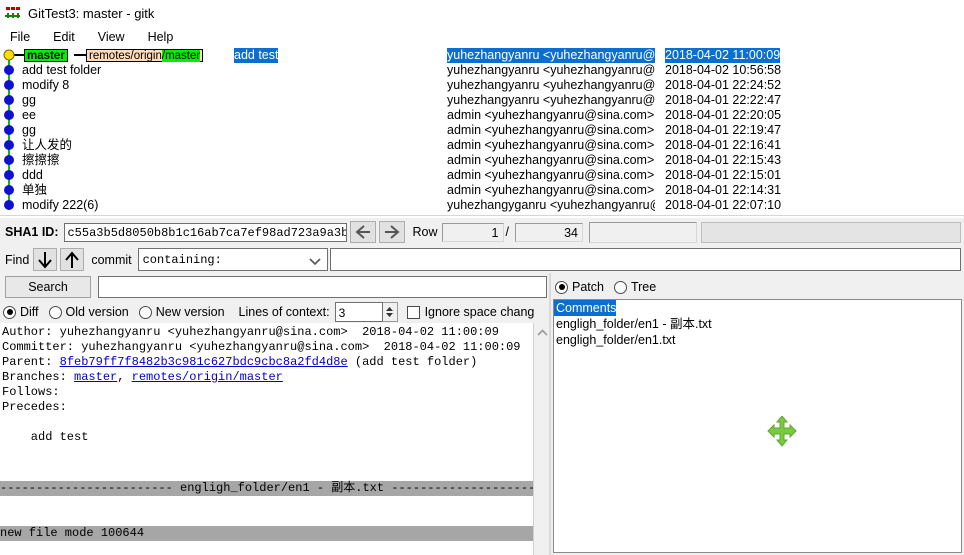 The image size is (964, 555). What do you see at coordinates (551, 55) in the screenshot?
I see `commit-author: yuhezhangyanru <yuhezhangyanru@s` at bounding box center [551, 55].